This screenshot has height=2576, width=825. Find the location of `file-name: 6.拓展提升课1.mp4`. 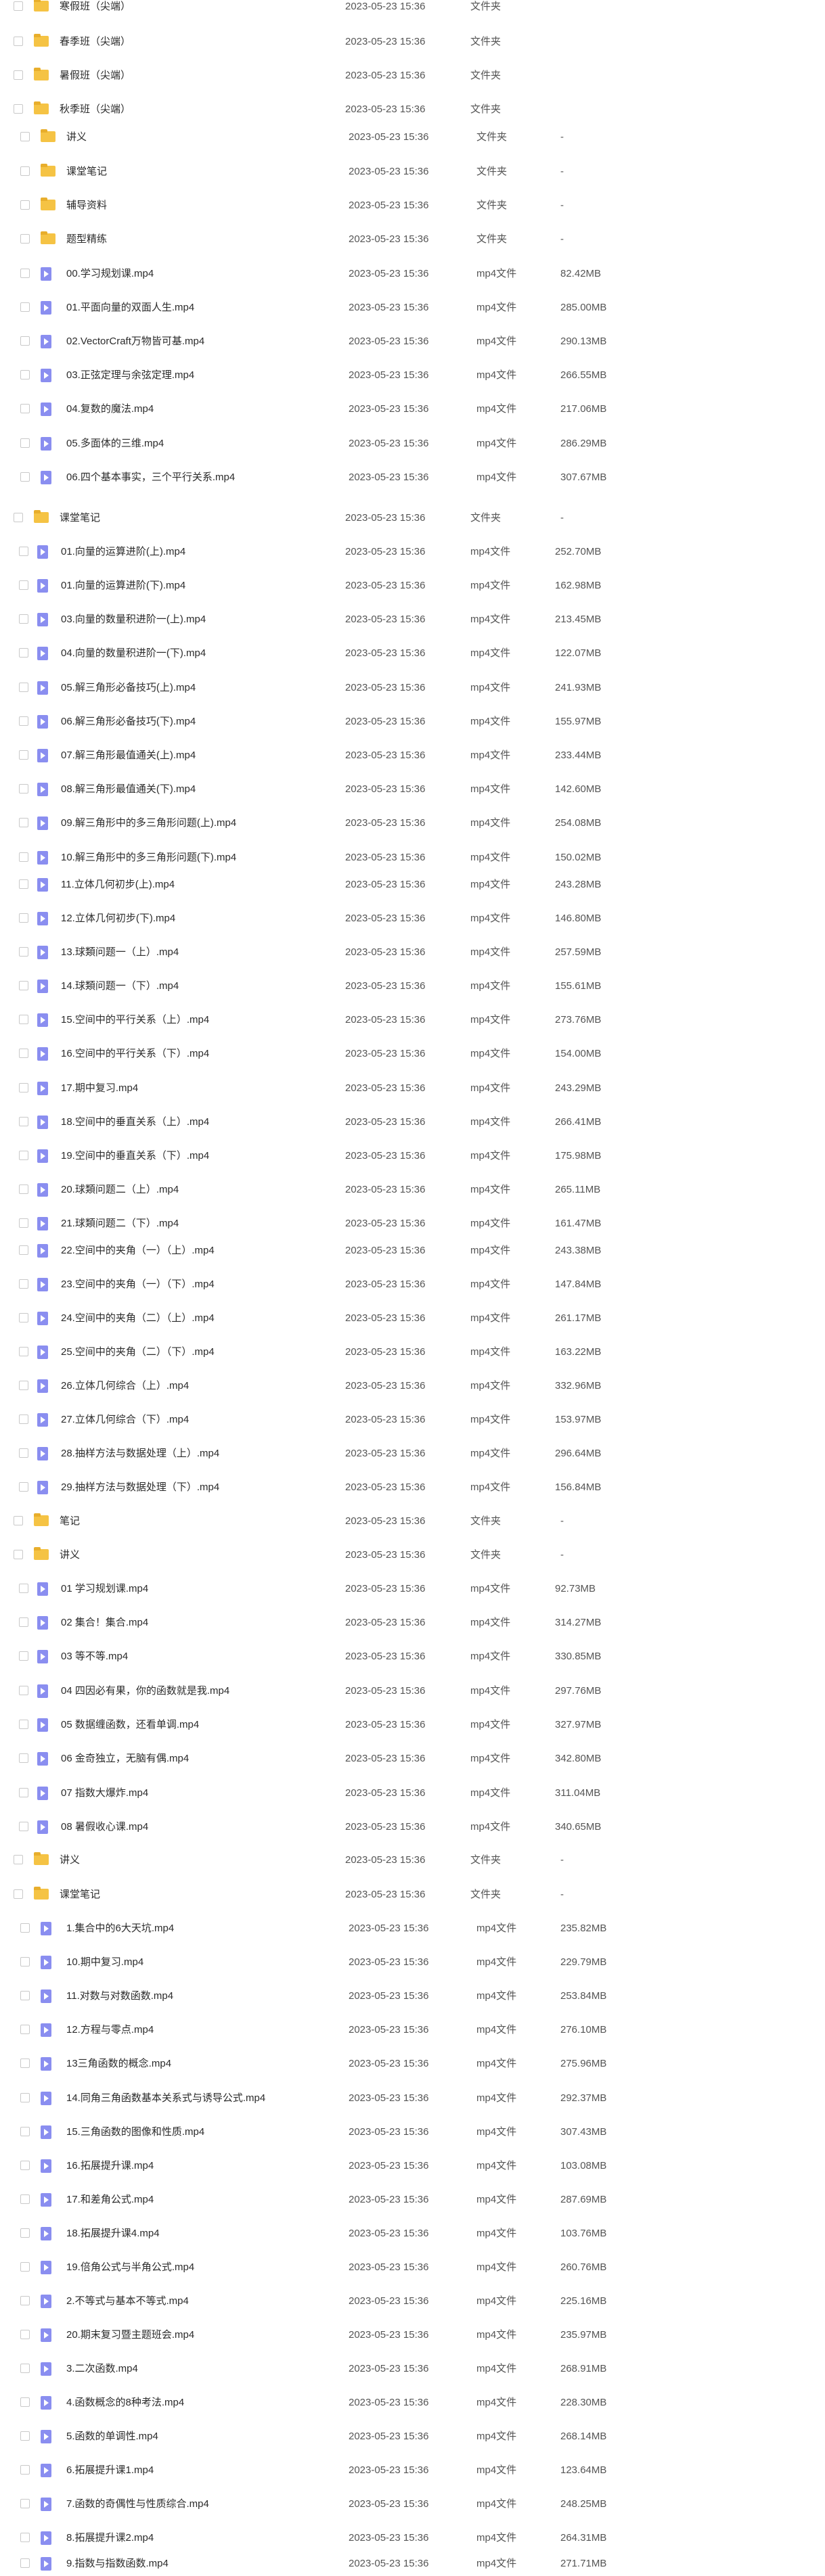

file-name: 6.拓展提升课1.mp4 is located at coordinates (110, 2470).